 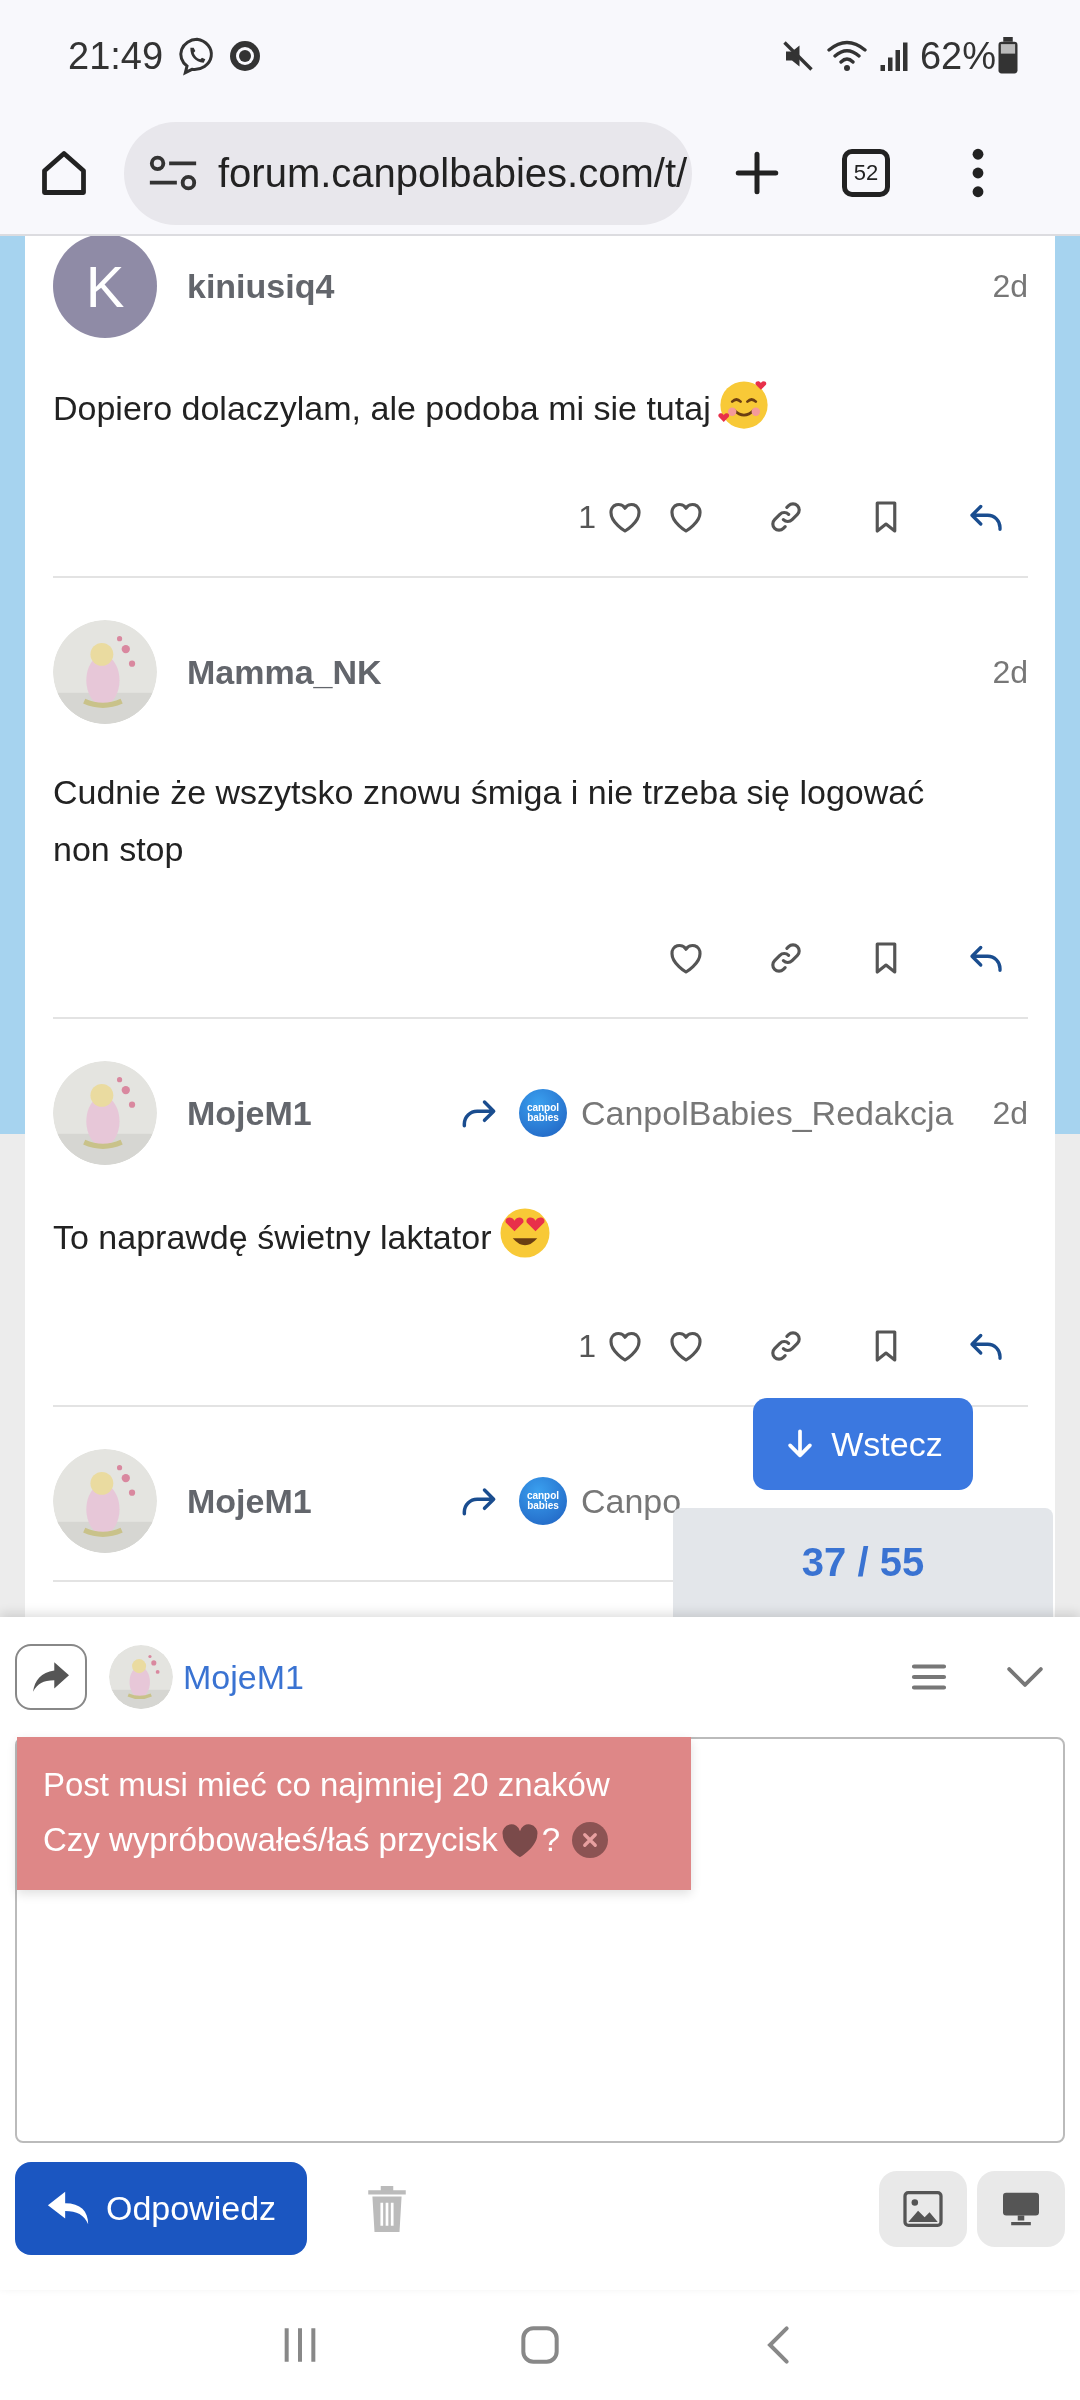 What do you see at coordinates (863, 1444) in the screenshot?
I see `back-button: Wstecz` at bounding box center [863, 1444].